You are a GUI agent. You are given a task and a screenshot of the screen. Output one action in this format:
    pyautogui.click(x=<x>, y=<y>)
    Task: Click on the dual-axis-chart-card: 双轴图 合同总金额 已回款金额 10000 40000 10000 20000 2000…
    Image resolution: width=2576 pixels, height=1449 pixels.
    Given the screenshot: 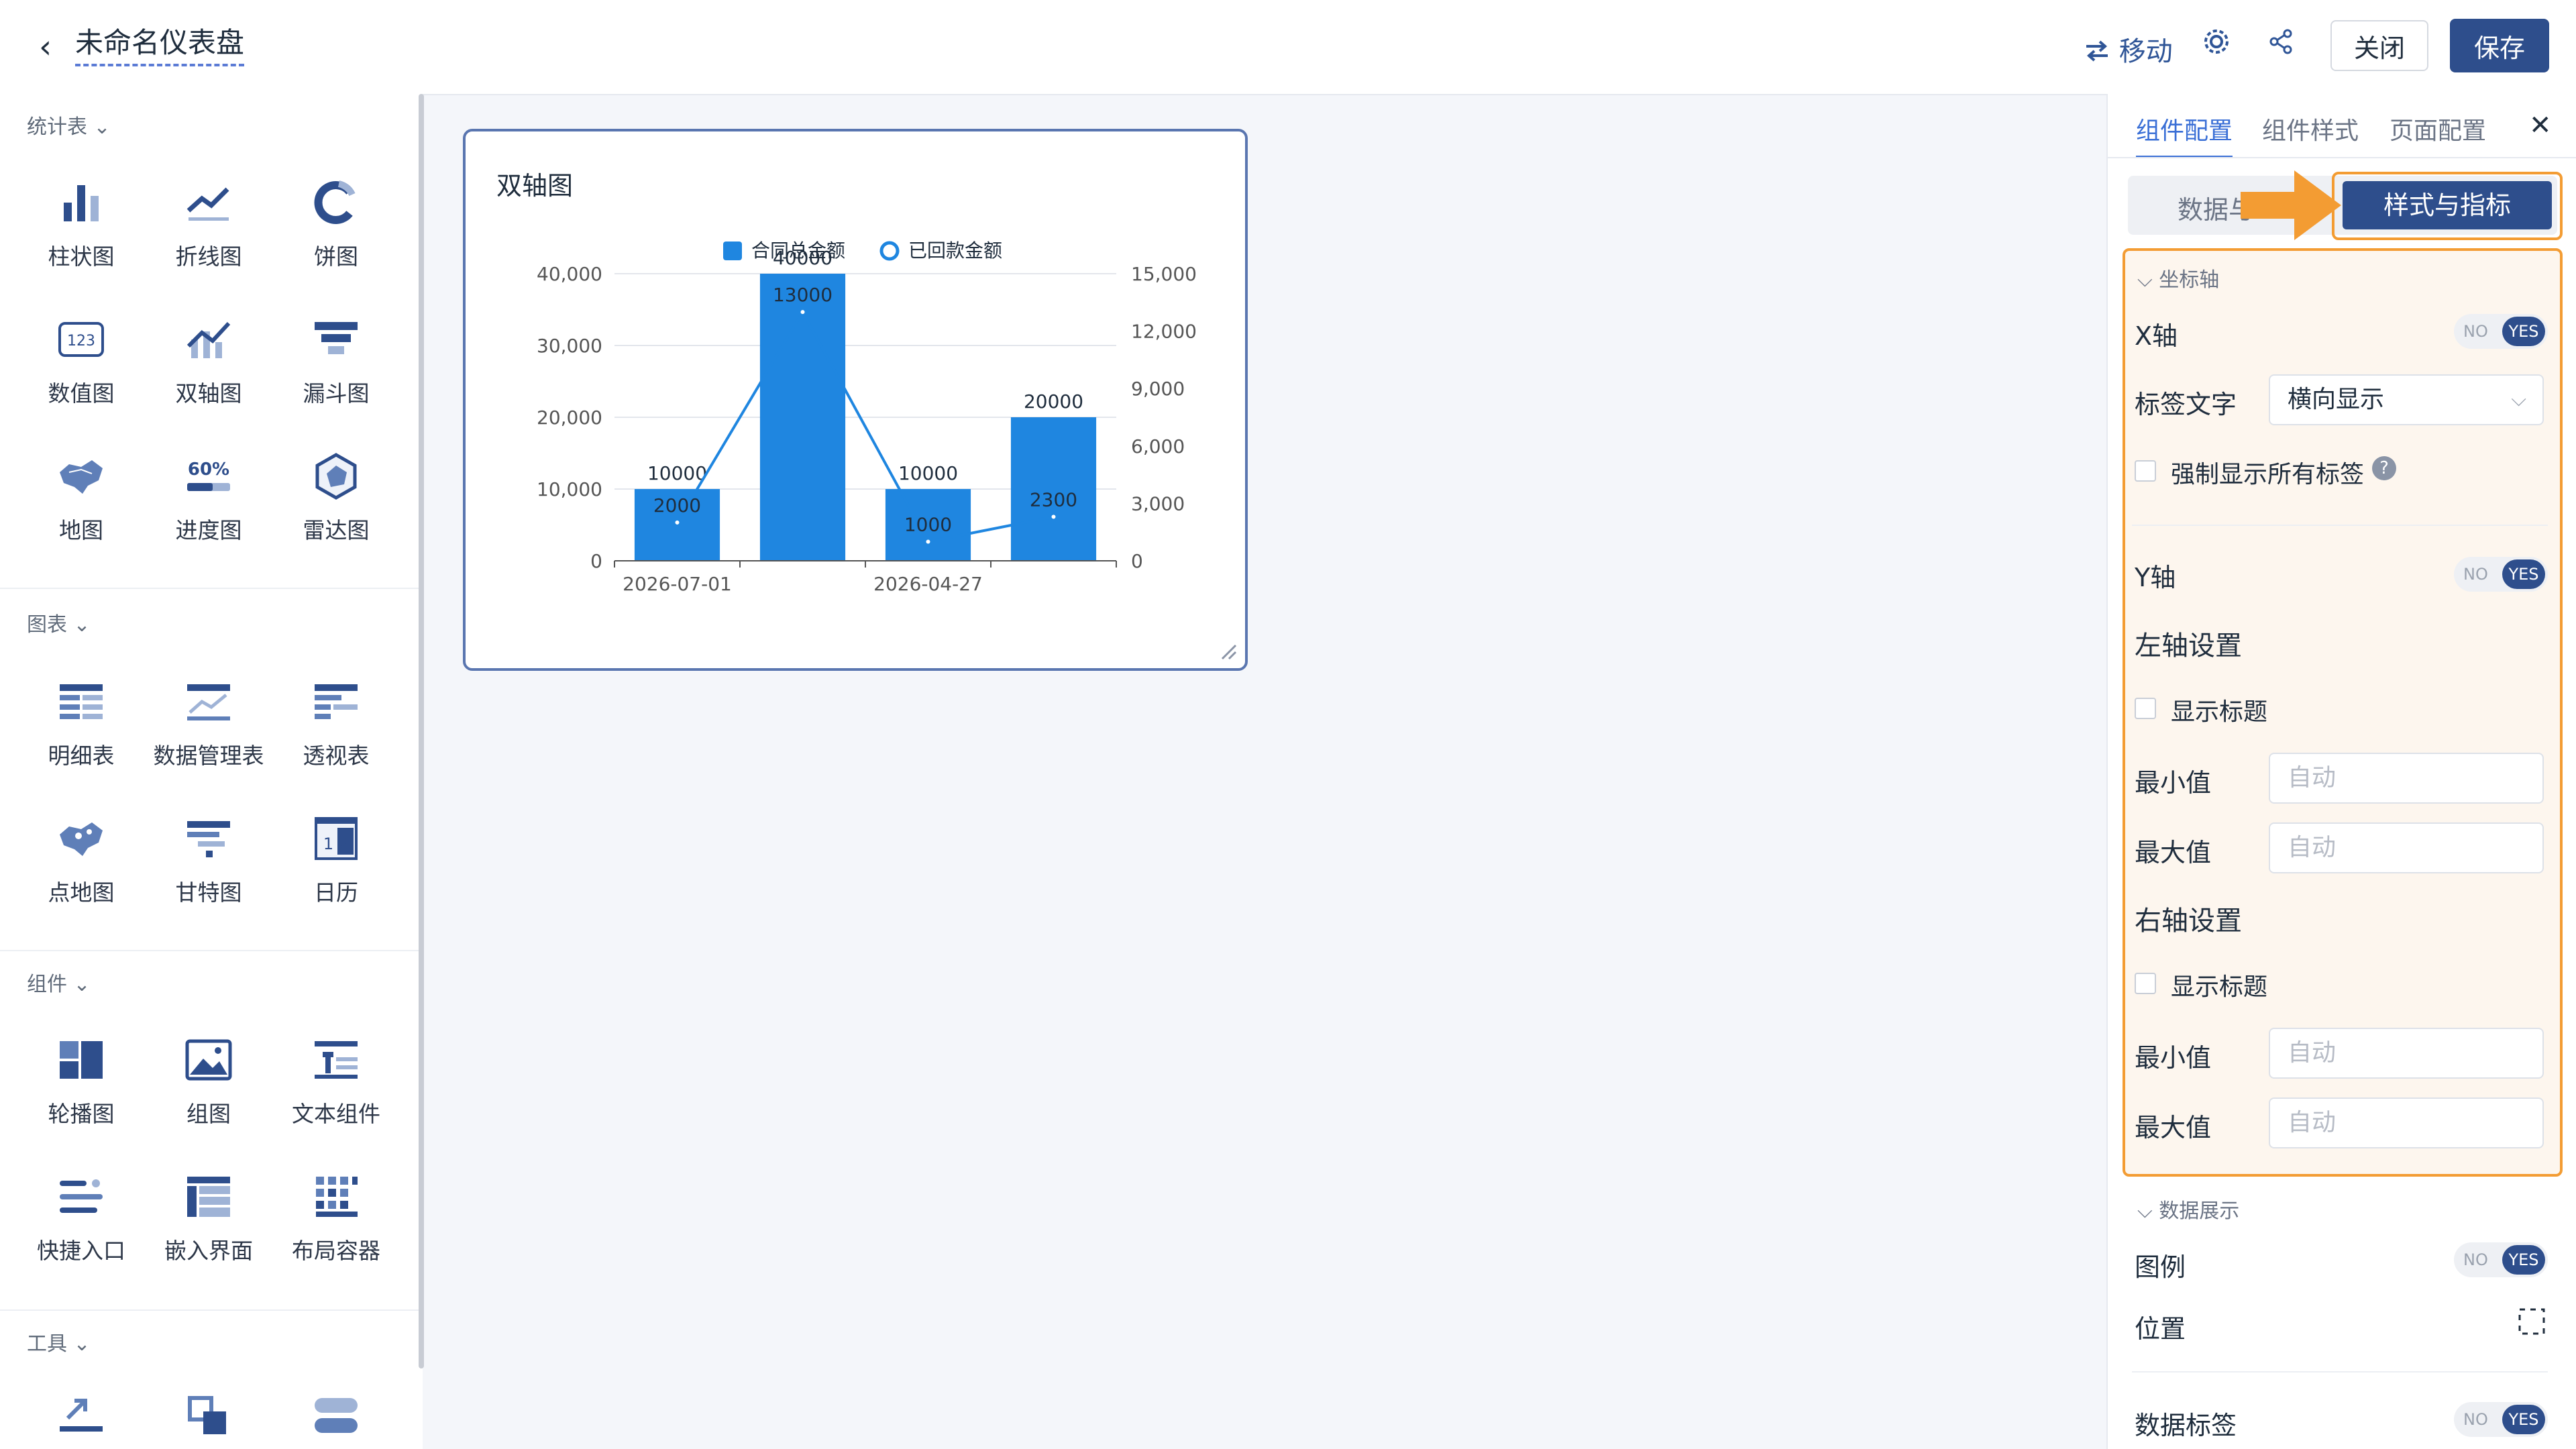 What is the action you would take?
    pyautogui.click(x=855, y=400)
    